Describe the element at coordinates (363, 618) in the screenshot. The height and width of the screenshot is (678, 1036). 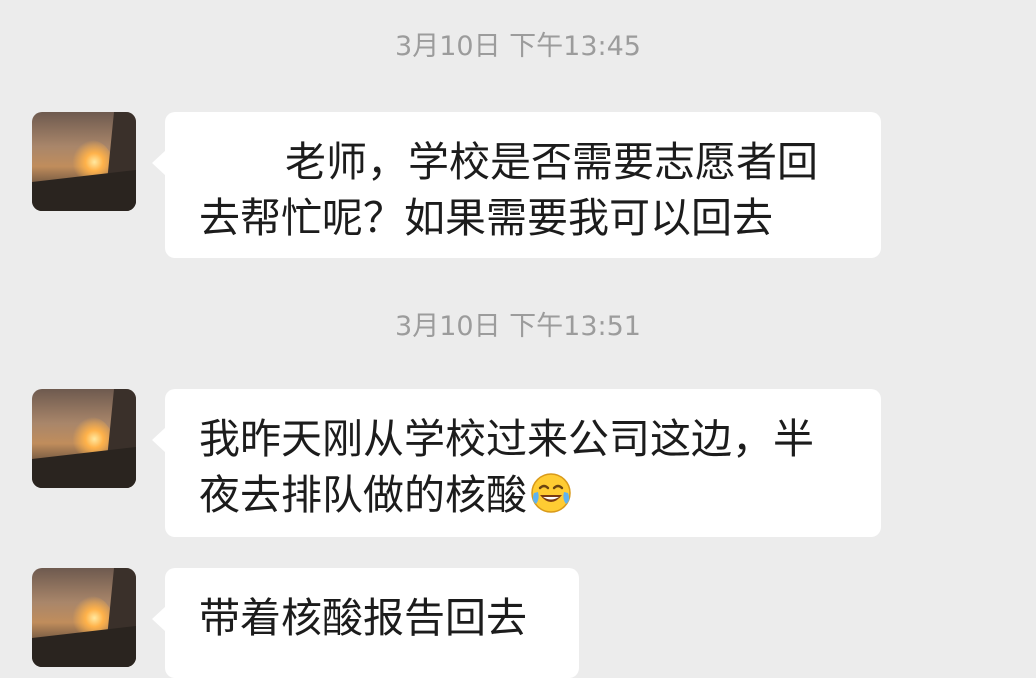
I see `message-line: 带着核酸报告回去` at that location.